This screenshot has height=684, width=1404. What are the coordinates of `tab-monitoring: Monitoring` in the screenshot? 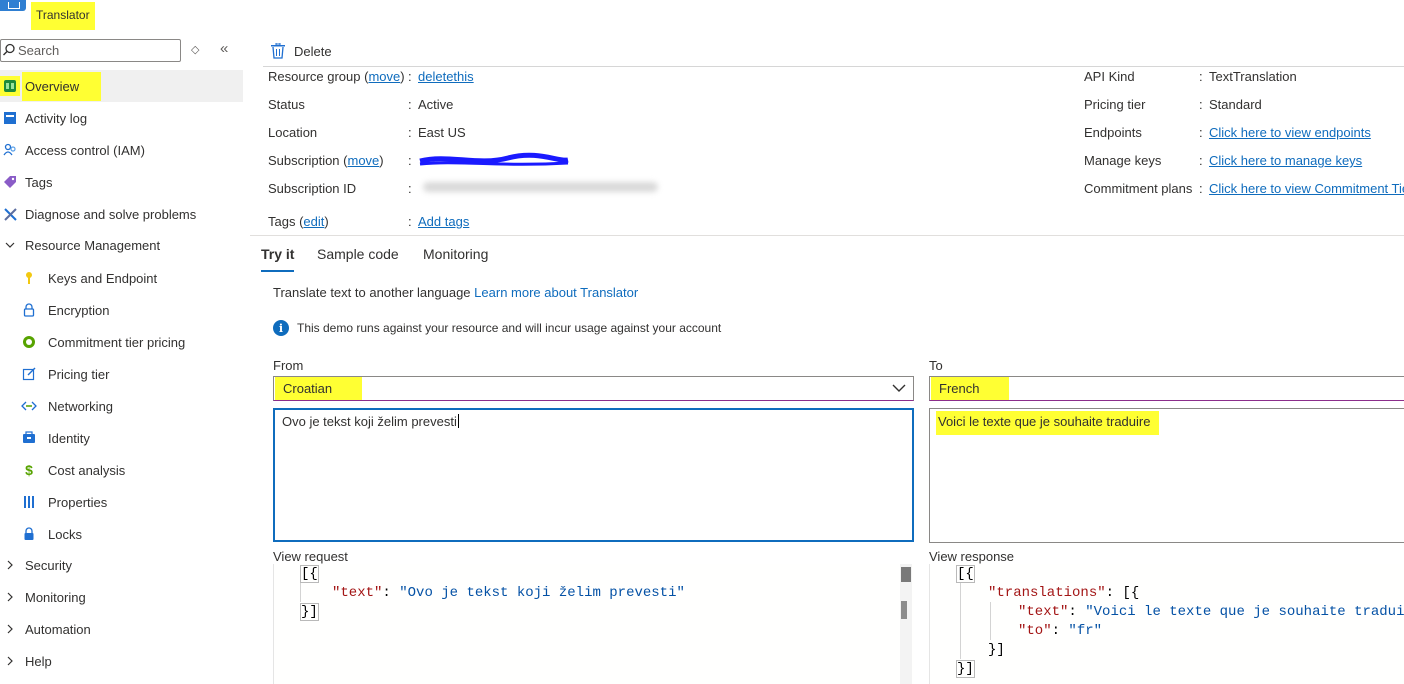 It's located at (455, 259).